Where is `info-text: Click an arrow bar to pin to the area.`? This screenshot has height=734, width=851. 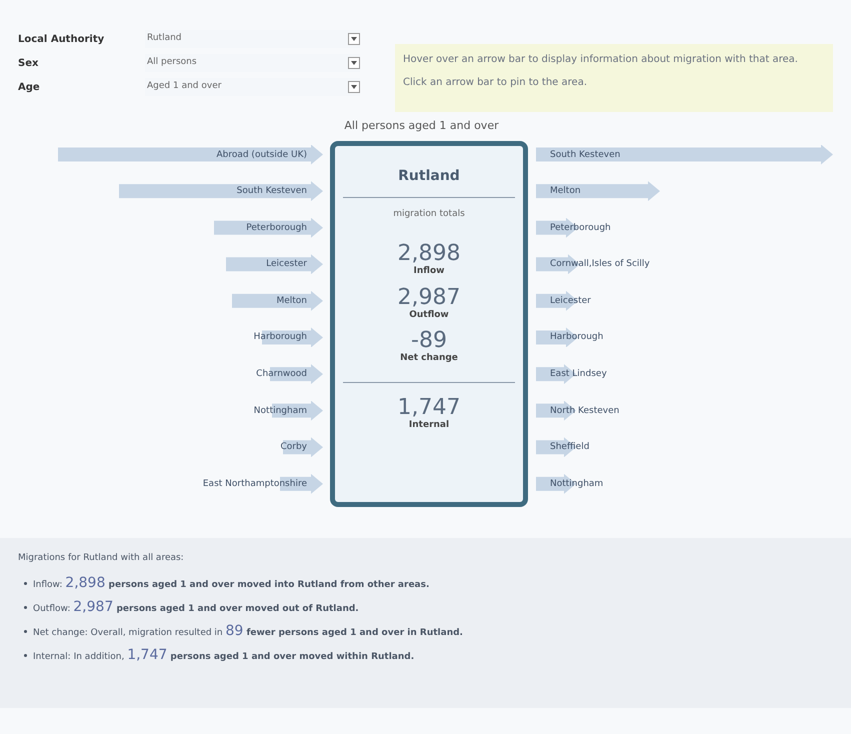
info-text: Click an arrow bar to pin to the area. is located at coordinates (495, 83).